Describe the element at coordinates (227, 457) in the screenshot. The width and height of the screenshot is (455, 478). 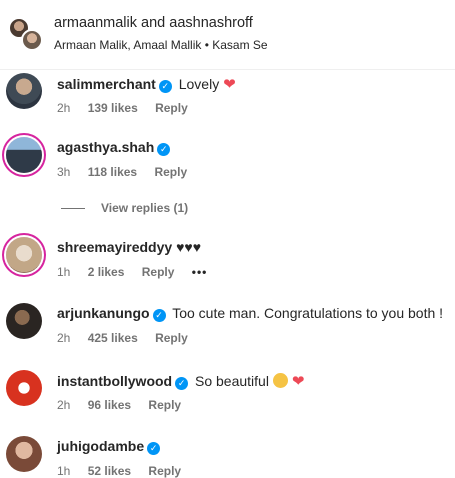
I see `comment-item: juhigodambe ✓ 1h 52 likes Reply` at that location.